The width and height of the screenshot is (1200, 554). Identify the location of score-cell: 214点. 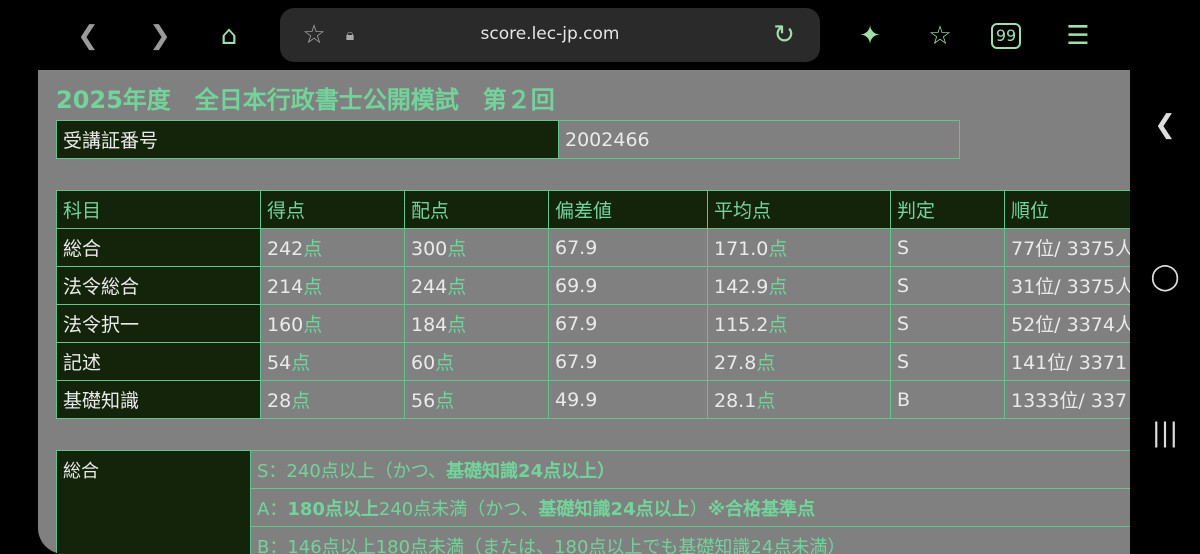
(332, 285).